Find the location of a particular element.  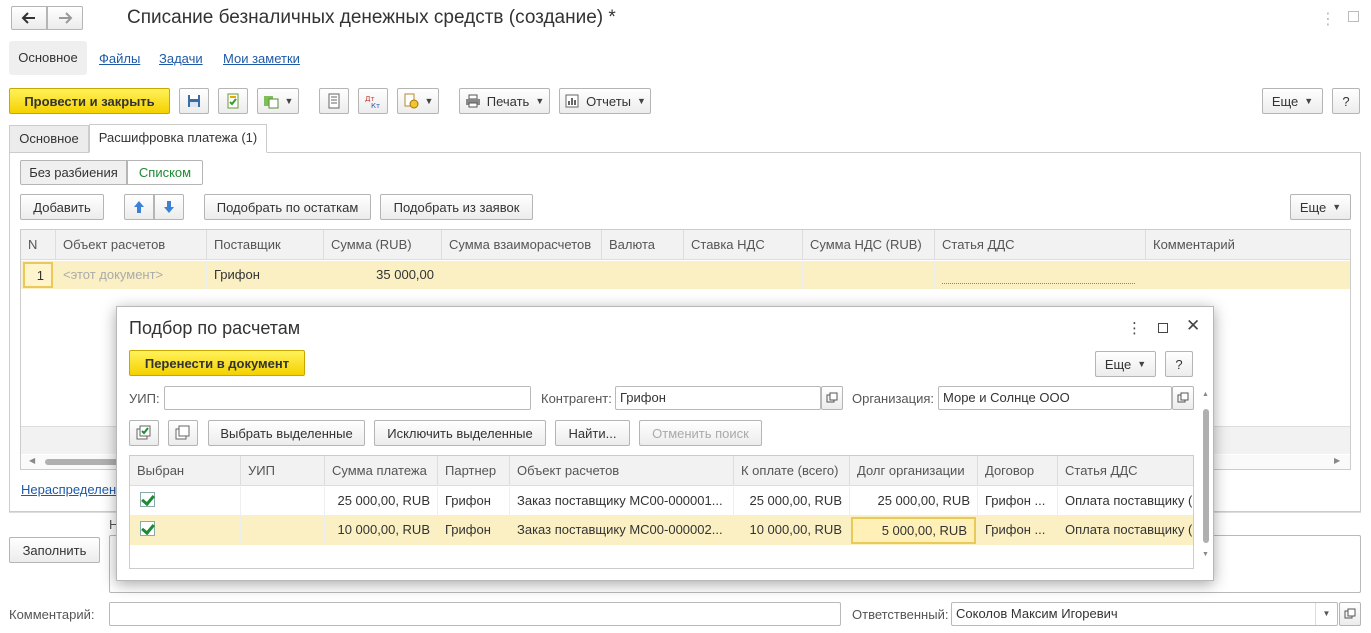

row-n: 1 is located at coordinates (38, 275).